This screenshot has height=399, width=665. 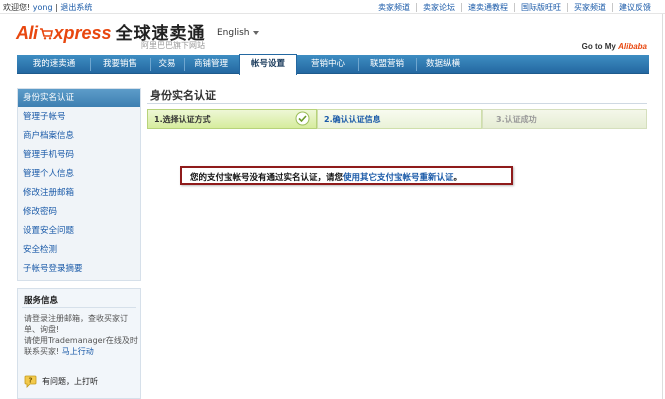 I want to click on notice-end: 。, so click(x=458, y=178).